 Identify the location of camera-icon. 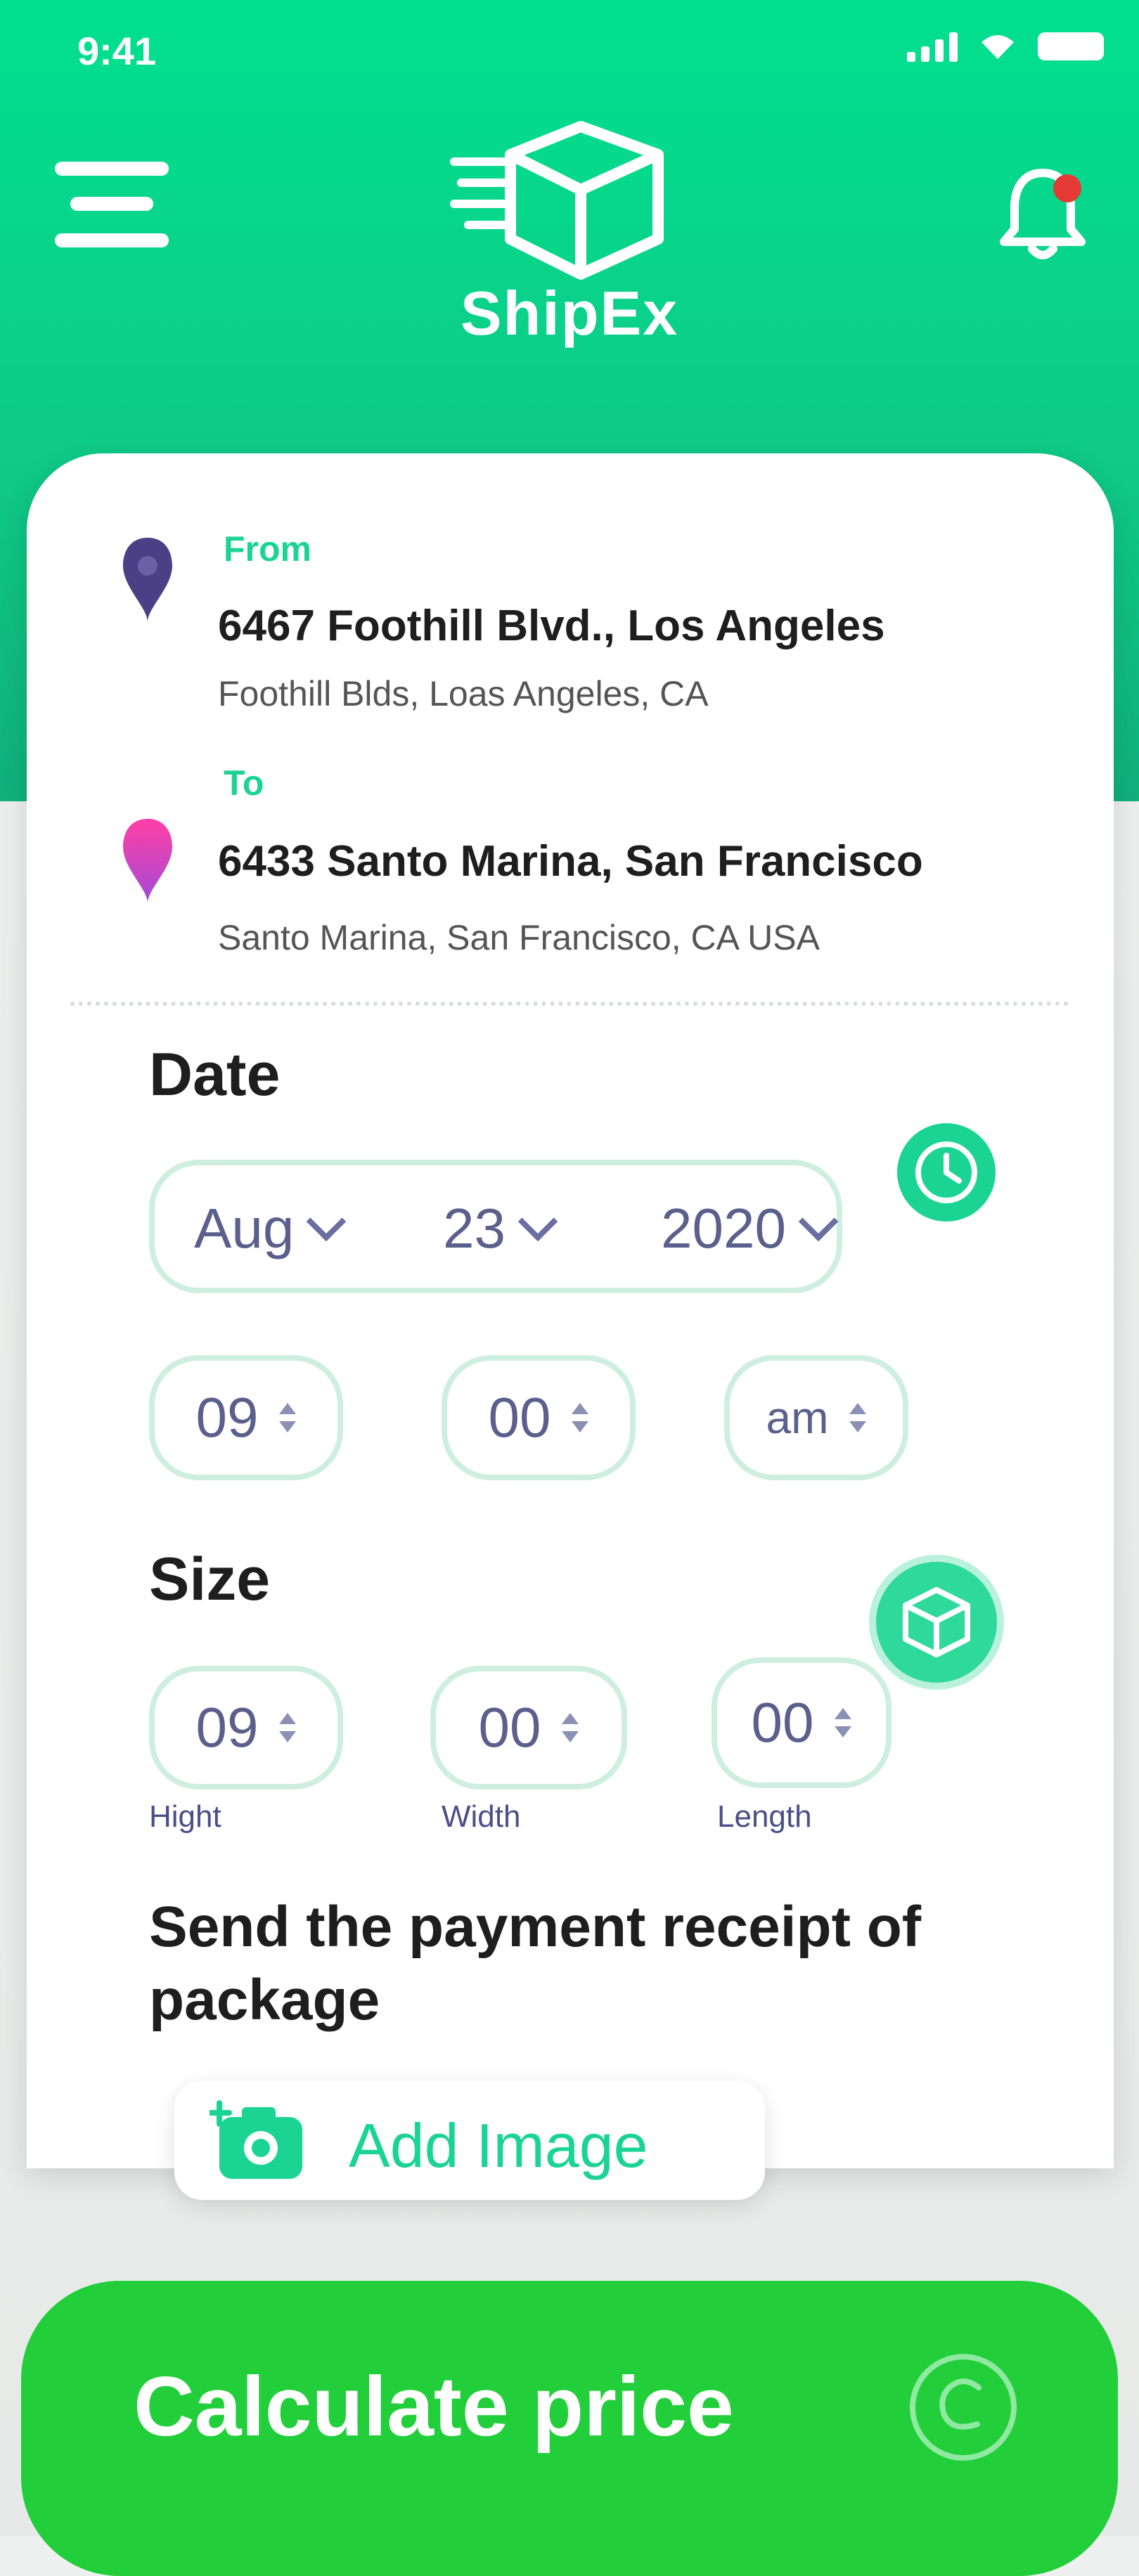
(256, 2139).